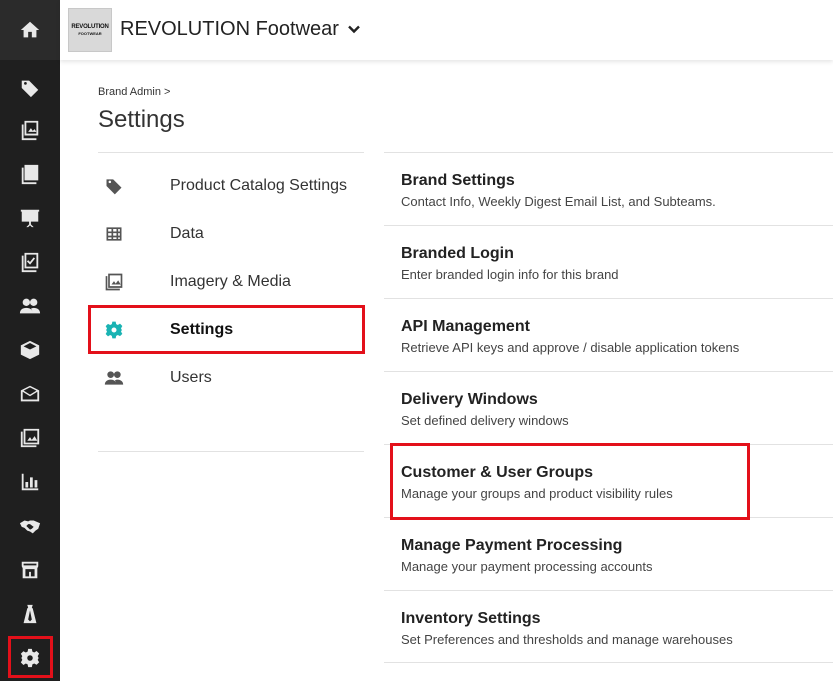 The image size is (833, 681). I want to click on brand-logo: REVOLUTION FOOTWEAR, so click(90, 30).